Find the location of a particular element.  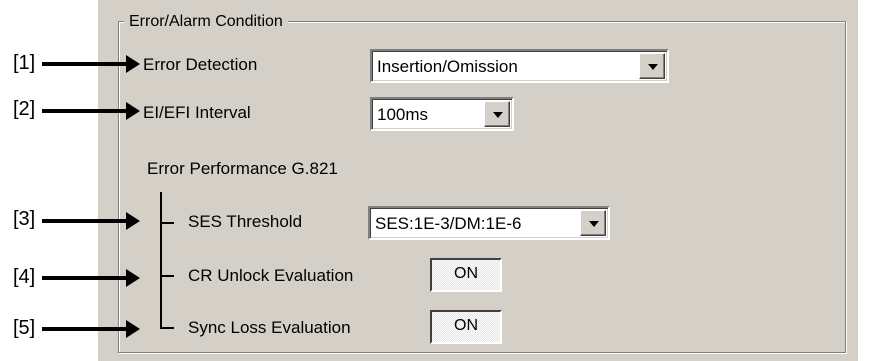

tree-branch-sync-loss is located at coordinates (167, 328).